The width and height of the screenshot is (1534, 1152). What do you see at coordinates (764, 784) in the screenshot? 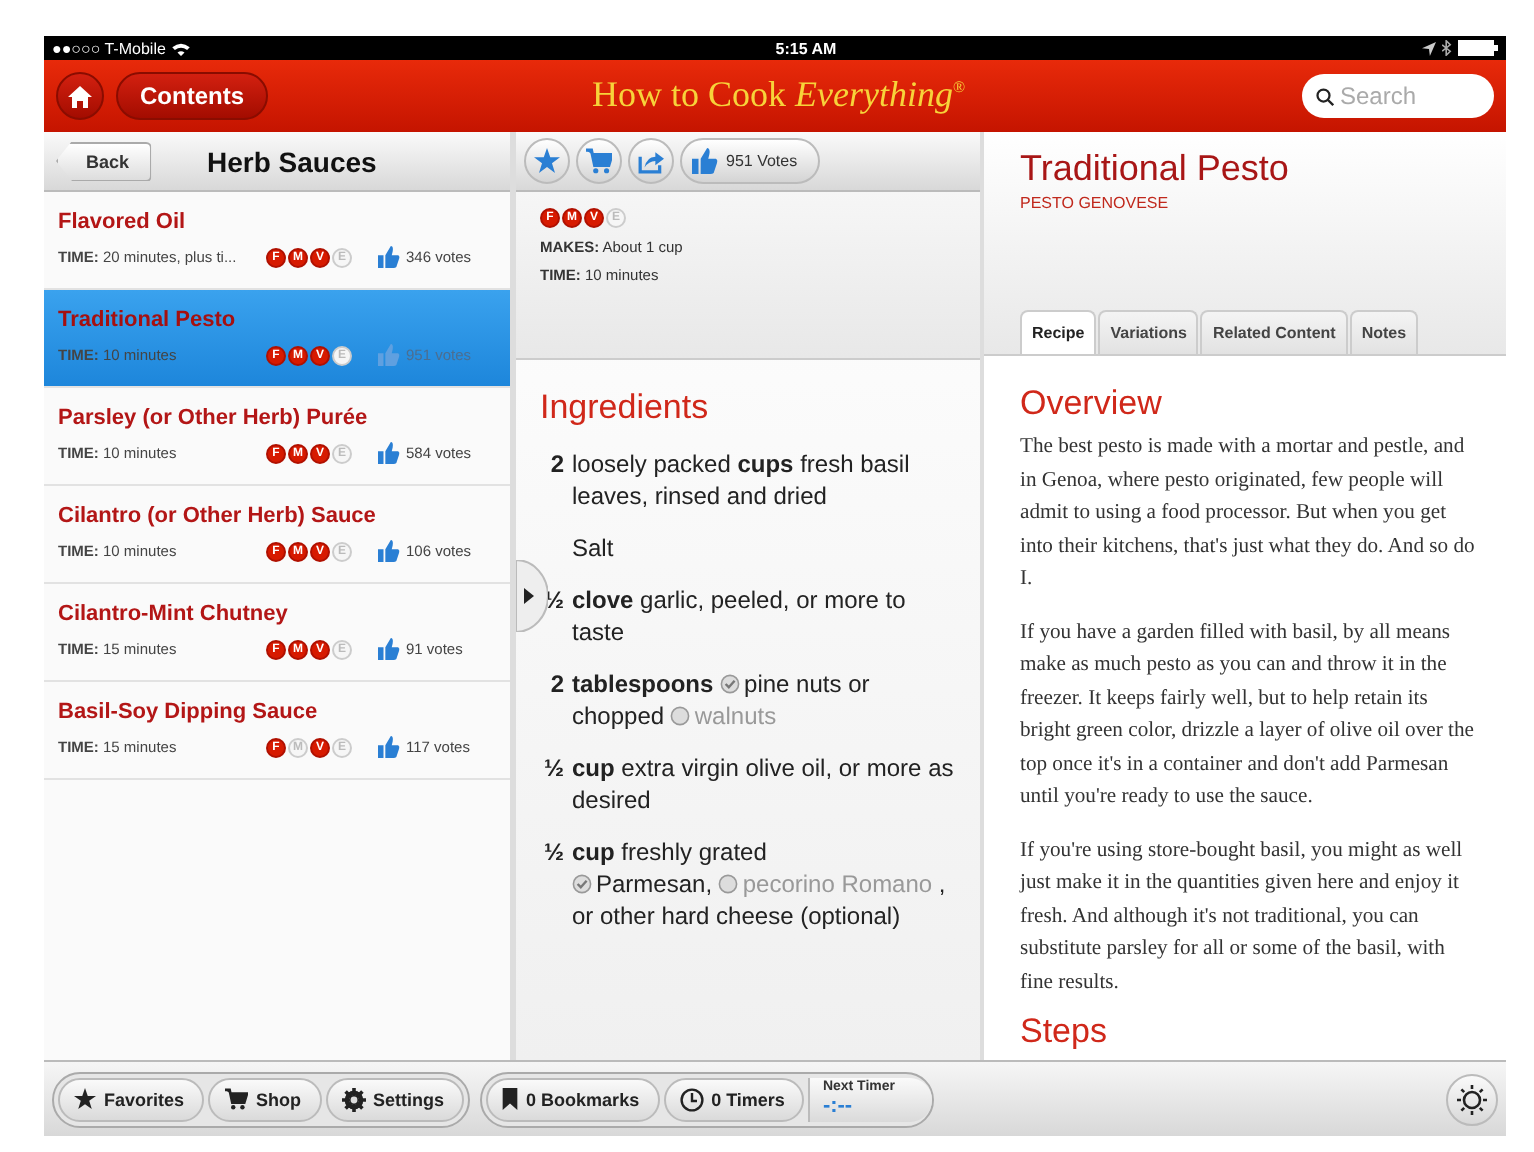
I see `ingredient-text: cup extra virgin olive oil, or more as desired` at bounding box center [764, 784].